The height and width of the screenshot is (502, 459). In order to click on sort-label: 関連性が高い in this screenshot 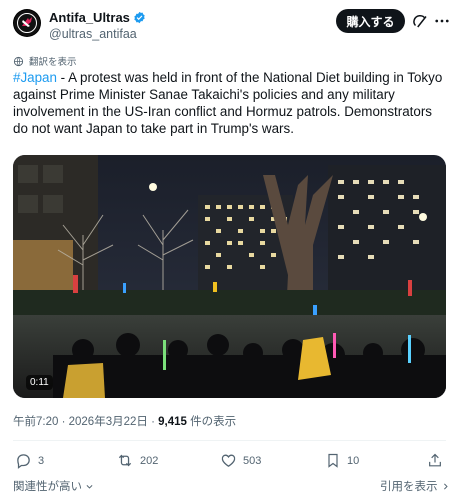, I will do `click(47, 487)`.